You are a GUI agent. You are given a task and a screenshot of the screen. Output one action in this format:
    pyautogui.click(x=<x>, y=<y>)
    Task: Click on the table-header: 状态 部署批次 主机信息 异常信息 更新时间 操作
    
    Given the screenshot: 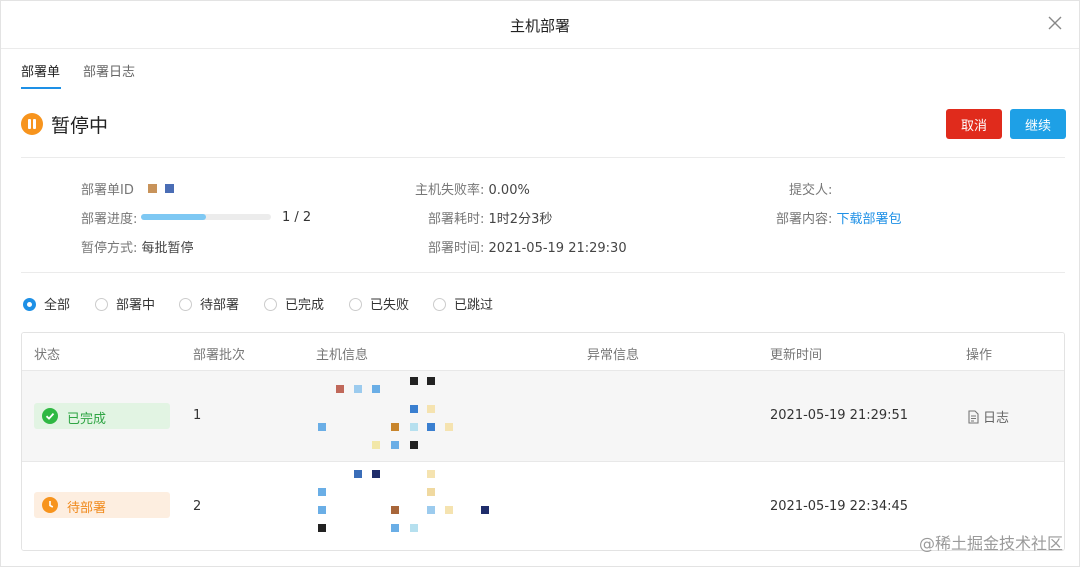 What is the action you would take?
    pyautogui.click(x=543, y=352)
    